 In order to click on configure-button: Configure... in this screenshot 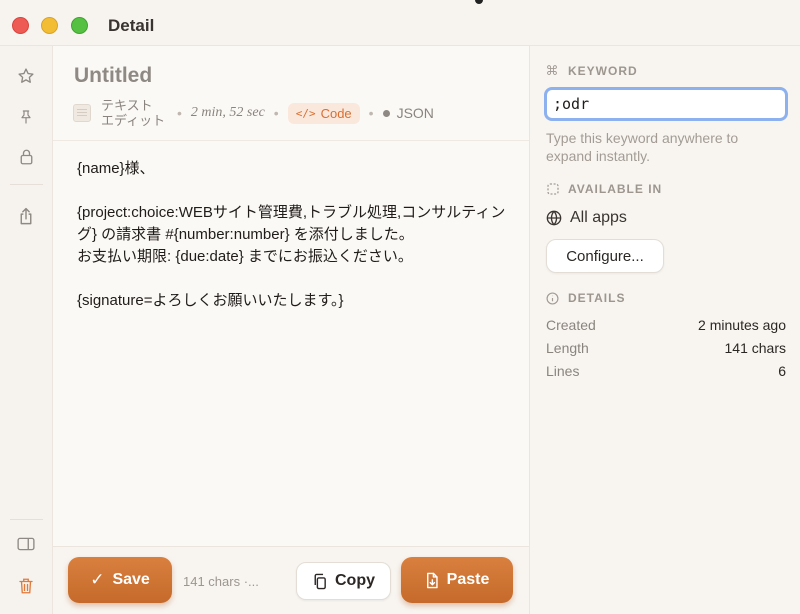, I will do `click(605, 256)`.